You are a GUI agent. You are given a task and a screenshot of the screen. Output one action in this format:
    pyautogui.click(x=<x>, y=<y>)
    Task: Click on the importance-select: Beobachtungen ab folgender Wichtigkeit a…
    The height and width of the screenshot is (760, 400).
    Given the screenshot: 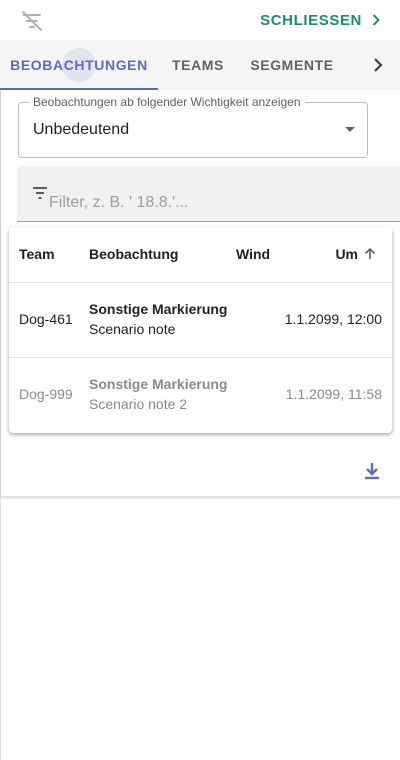 What is the action you would take?
    pyautogui.click(x=193, y=126)
    